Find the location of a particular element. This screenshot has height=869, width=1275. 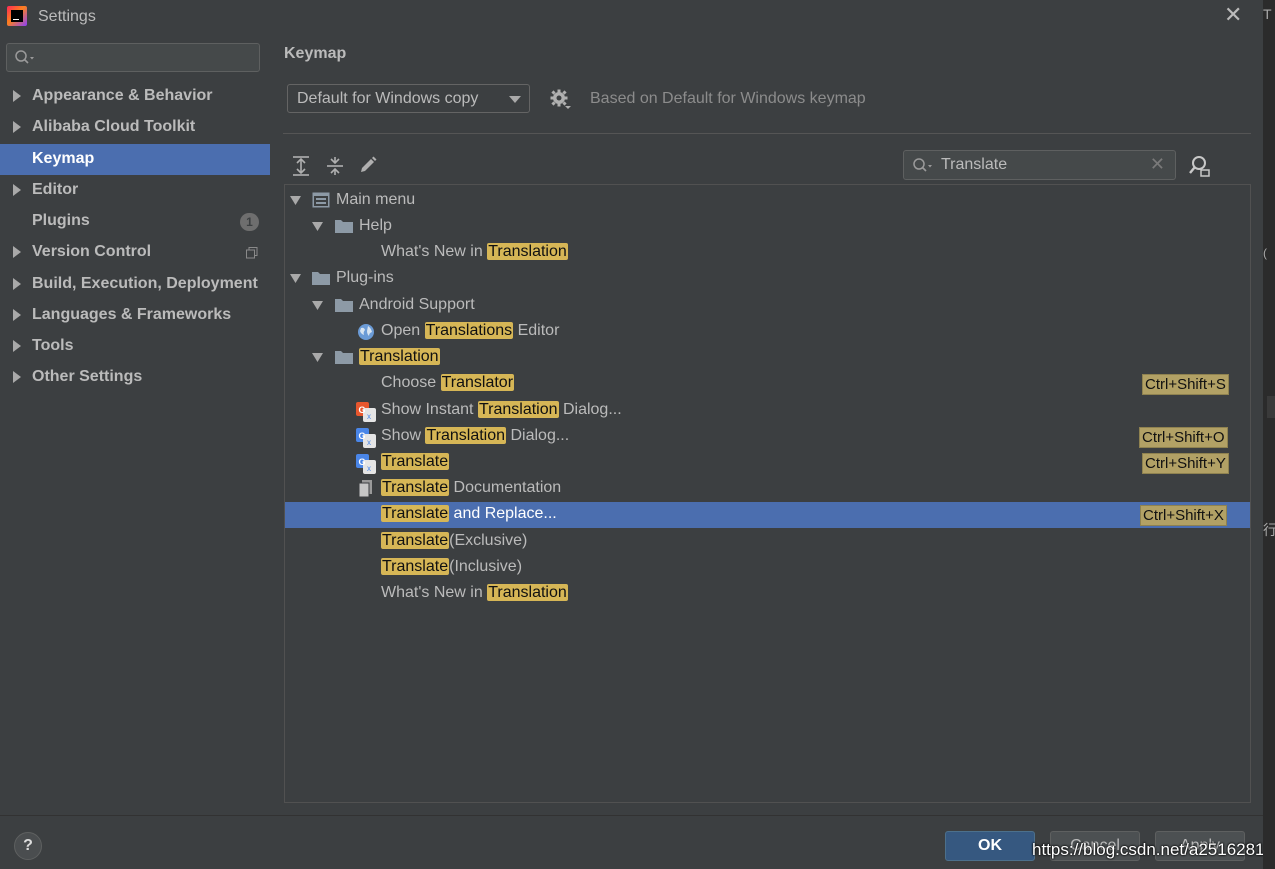

help-button: ? is located at coordinates (28, 846).